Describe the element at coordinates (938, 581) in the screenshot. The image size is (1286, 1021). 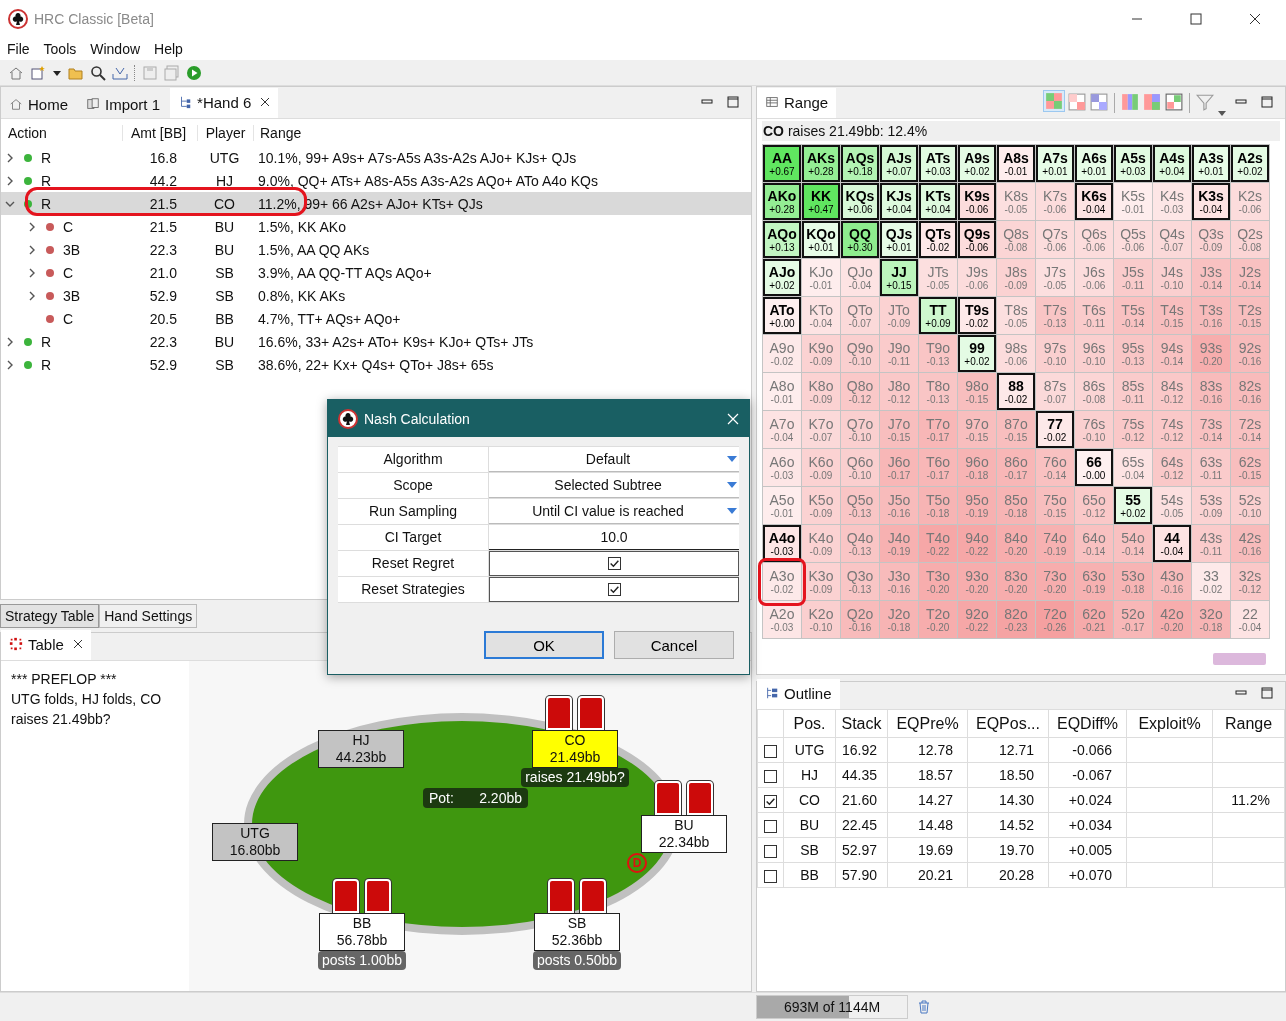
I see `hand-cell: T3o -0.20` at that location.